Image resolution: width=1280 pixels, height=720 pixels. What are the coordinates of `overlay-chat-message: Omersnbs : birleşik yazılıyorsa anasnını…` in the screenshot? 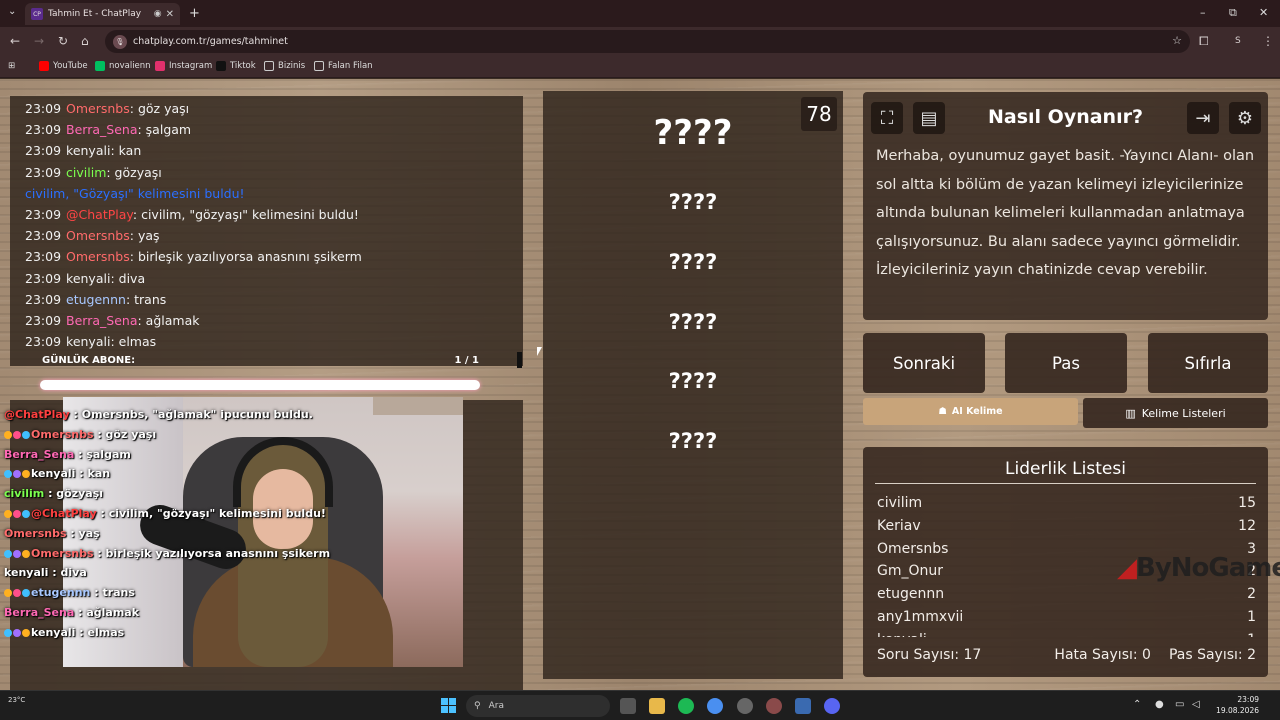 It's located at (167, 554).